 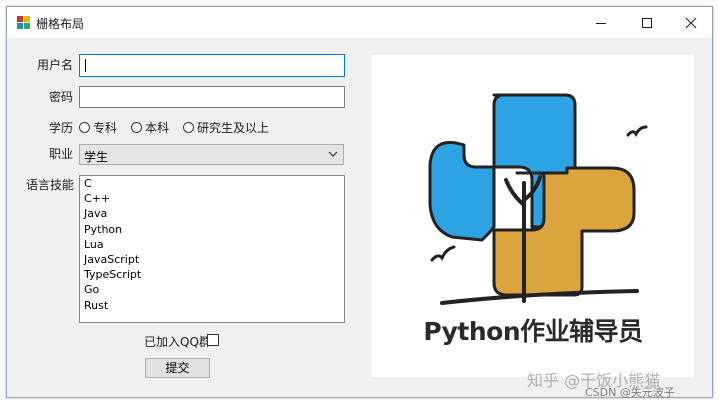 What do you see at coordinates (50, 185) in the screenshot?
I see `skills-label: 语言技能` at bounding box center [50, 185].